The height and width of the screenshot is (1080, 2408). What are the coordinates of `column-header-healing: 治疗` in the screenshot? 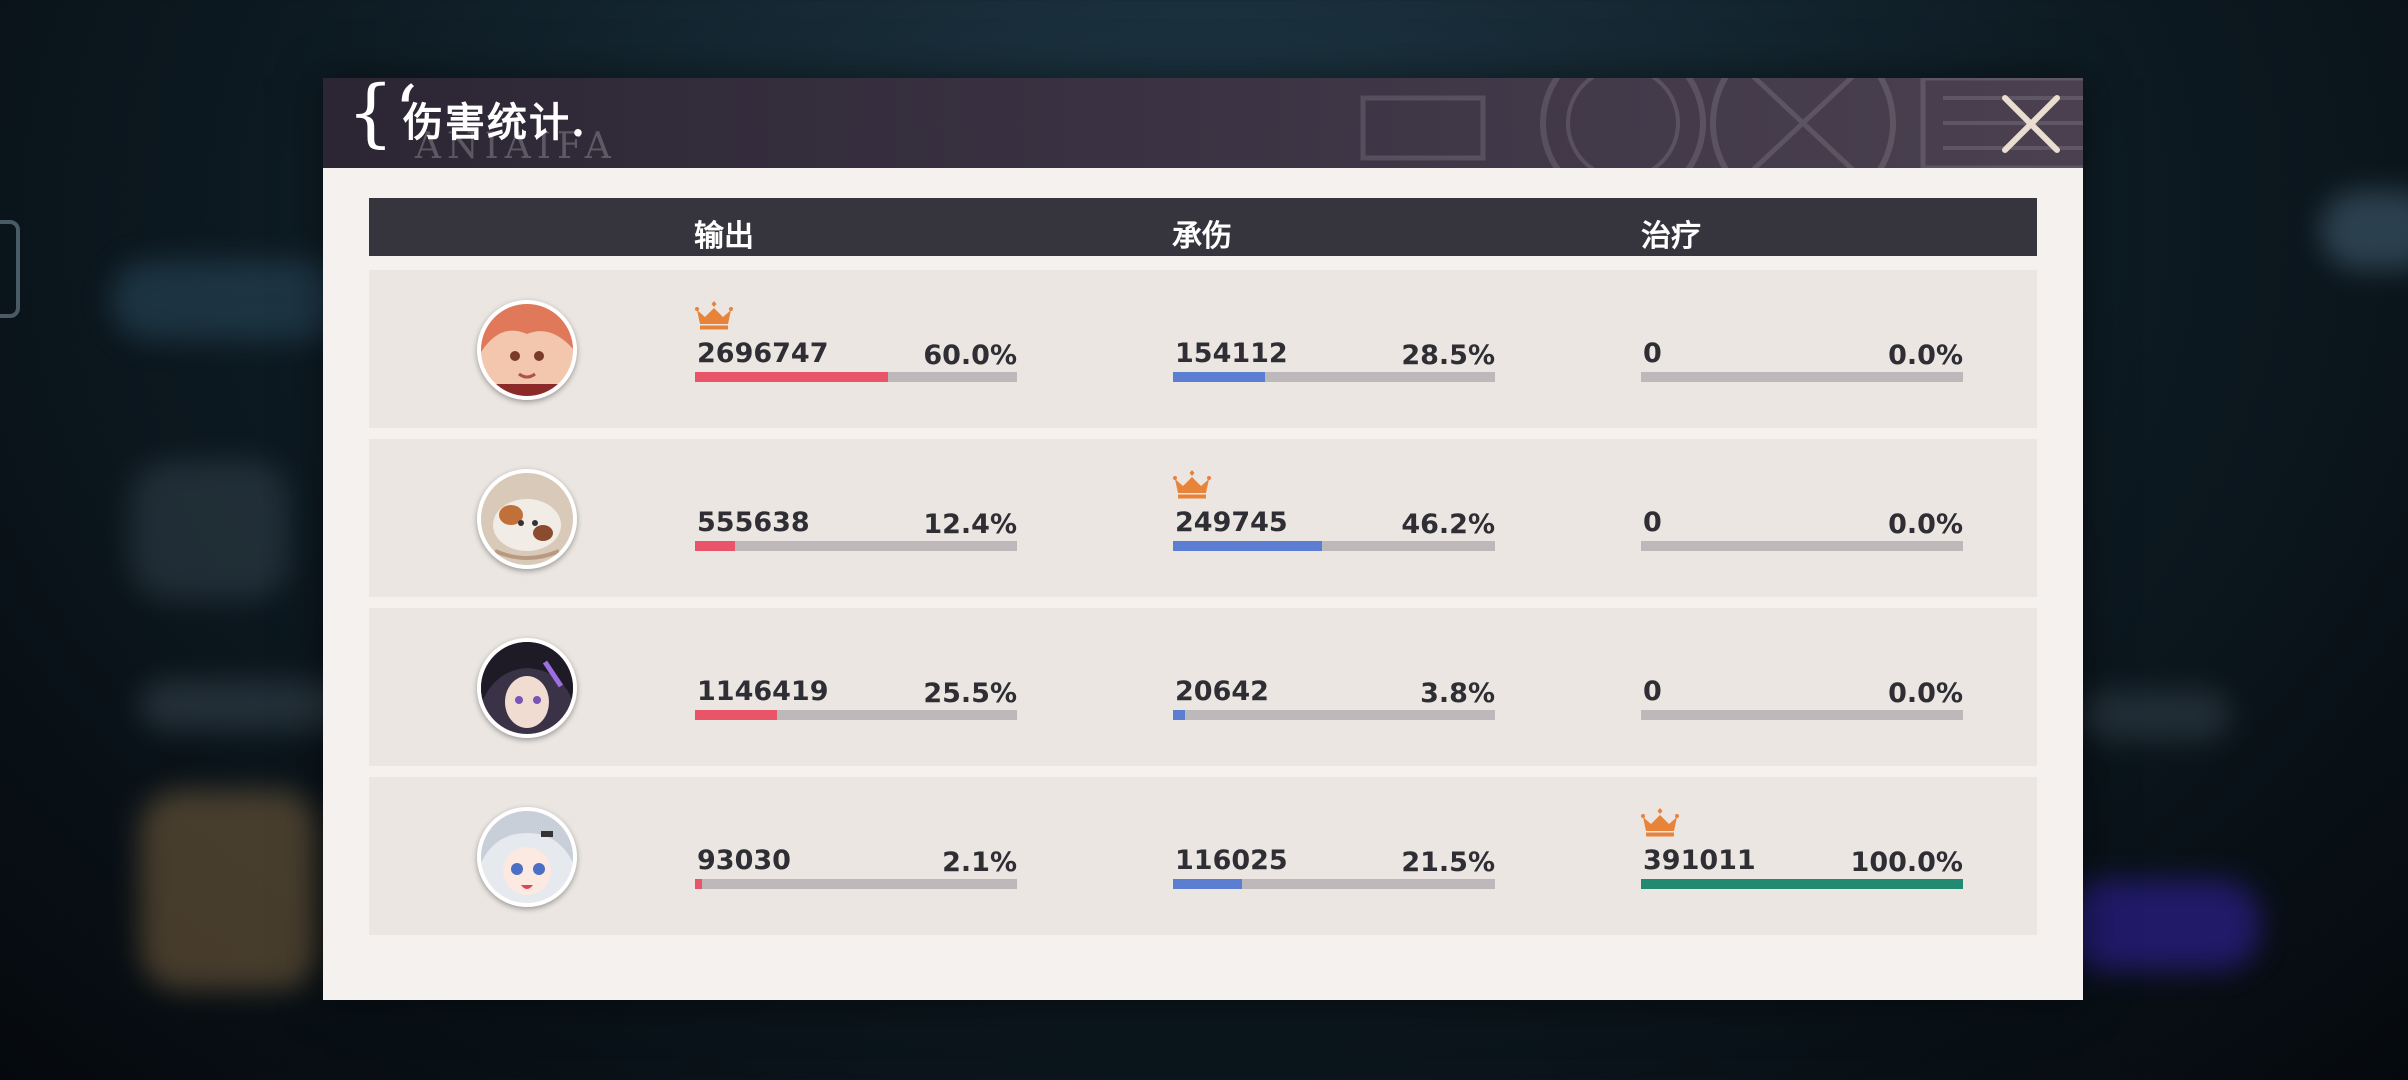 It's located at (1671, 236).